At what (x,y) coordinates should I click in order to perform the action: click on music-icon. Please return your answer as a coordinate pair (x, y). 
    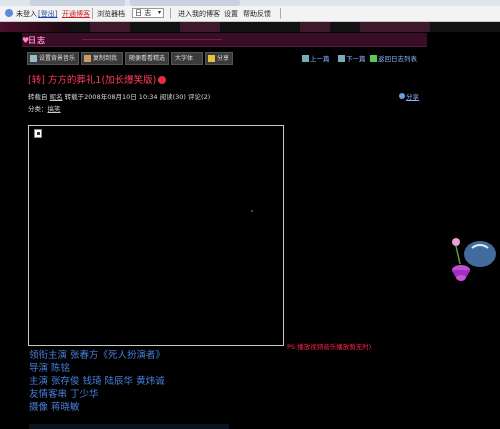
    Looking at the image, I should click on (33, 58).